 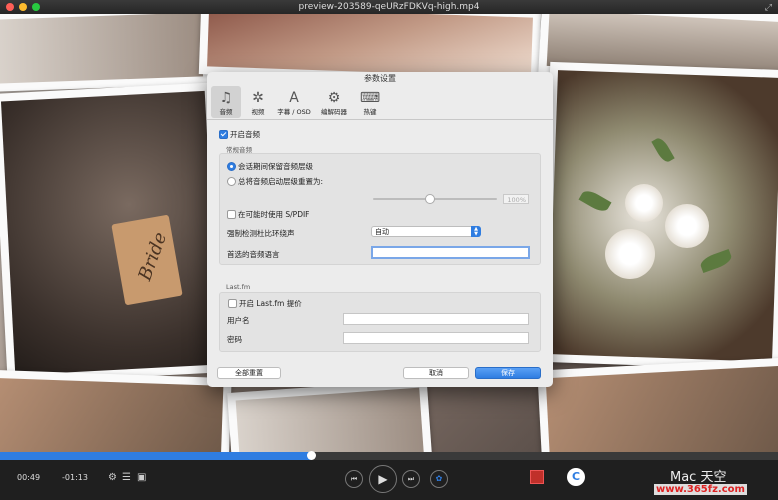 I want to click on traffic-lights, so click(x=23, y=7).